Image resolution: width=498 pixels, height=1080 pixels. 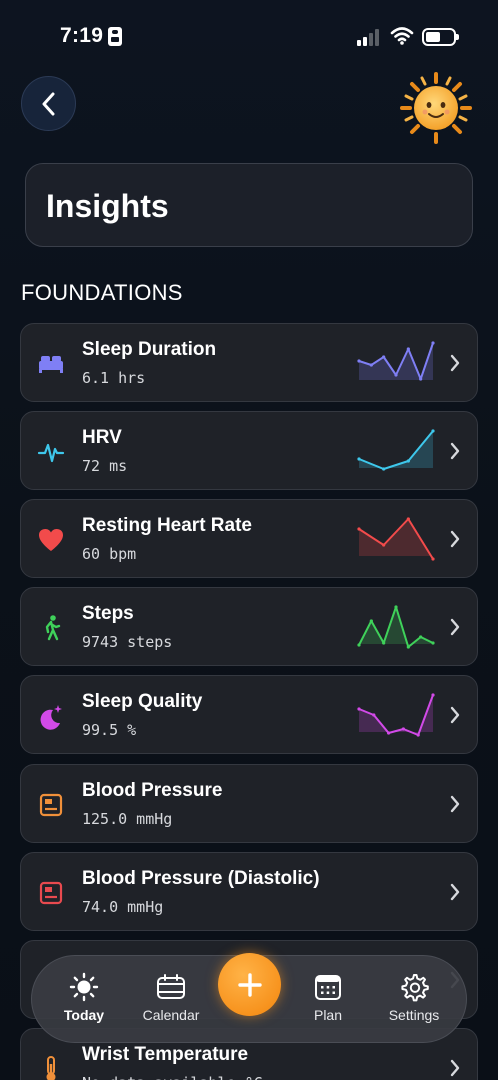 I want to click on metric-name: Resting Heart Rate, so click(x=167, y=525).